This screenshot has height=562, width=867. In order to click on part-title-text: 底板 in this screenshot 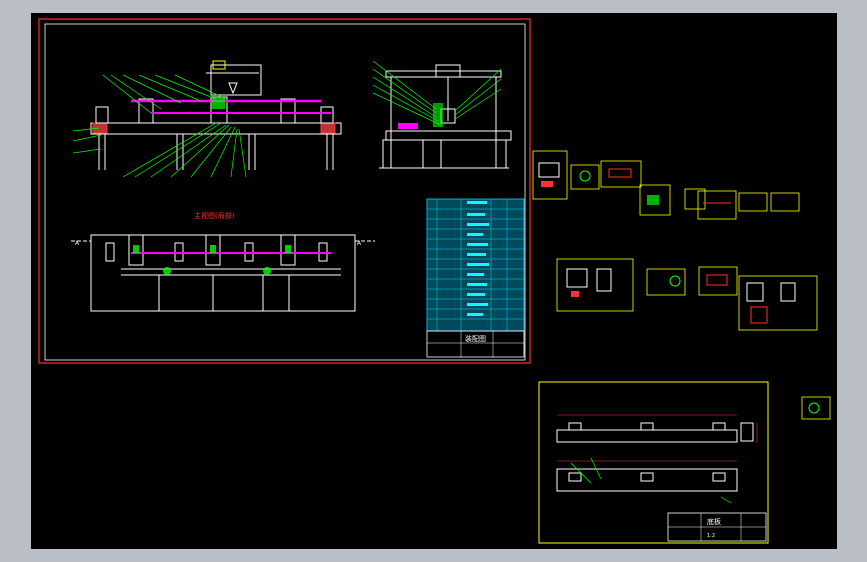, I will do `click(714, 521)`.